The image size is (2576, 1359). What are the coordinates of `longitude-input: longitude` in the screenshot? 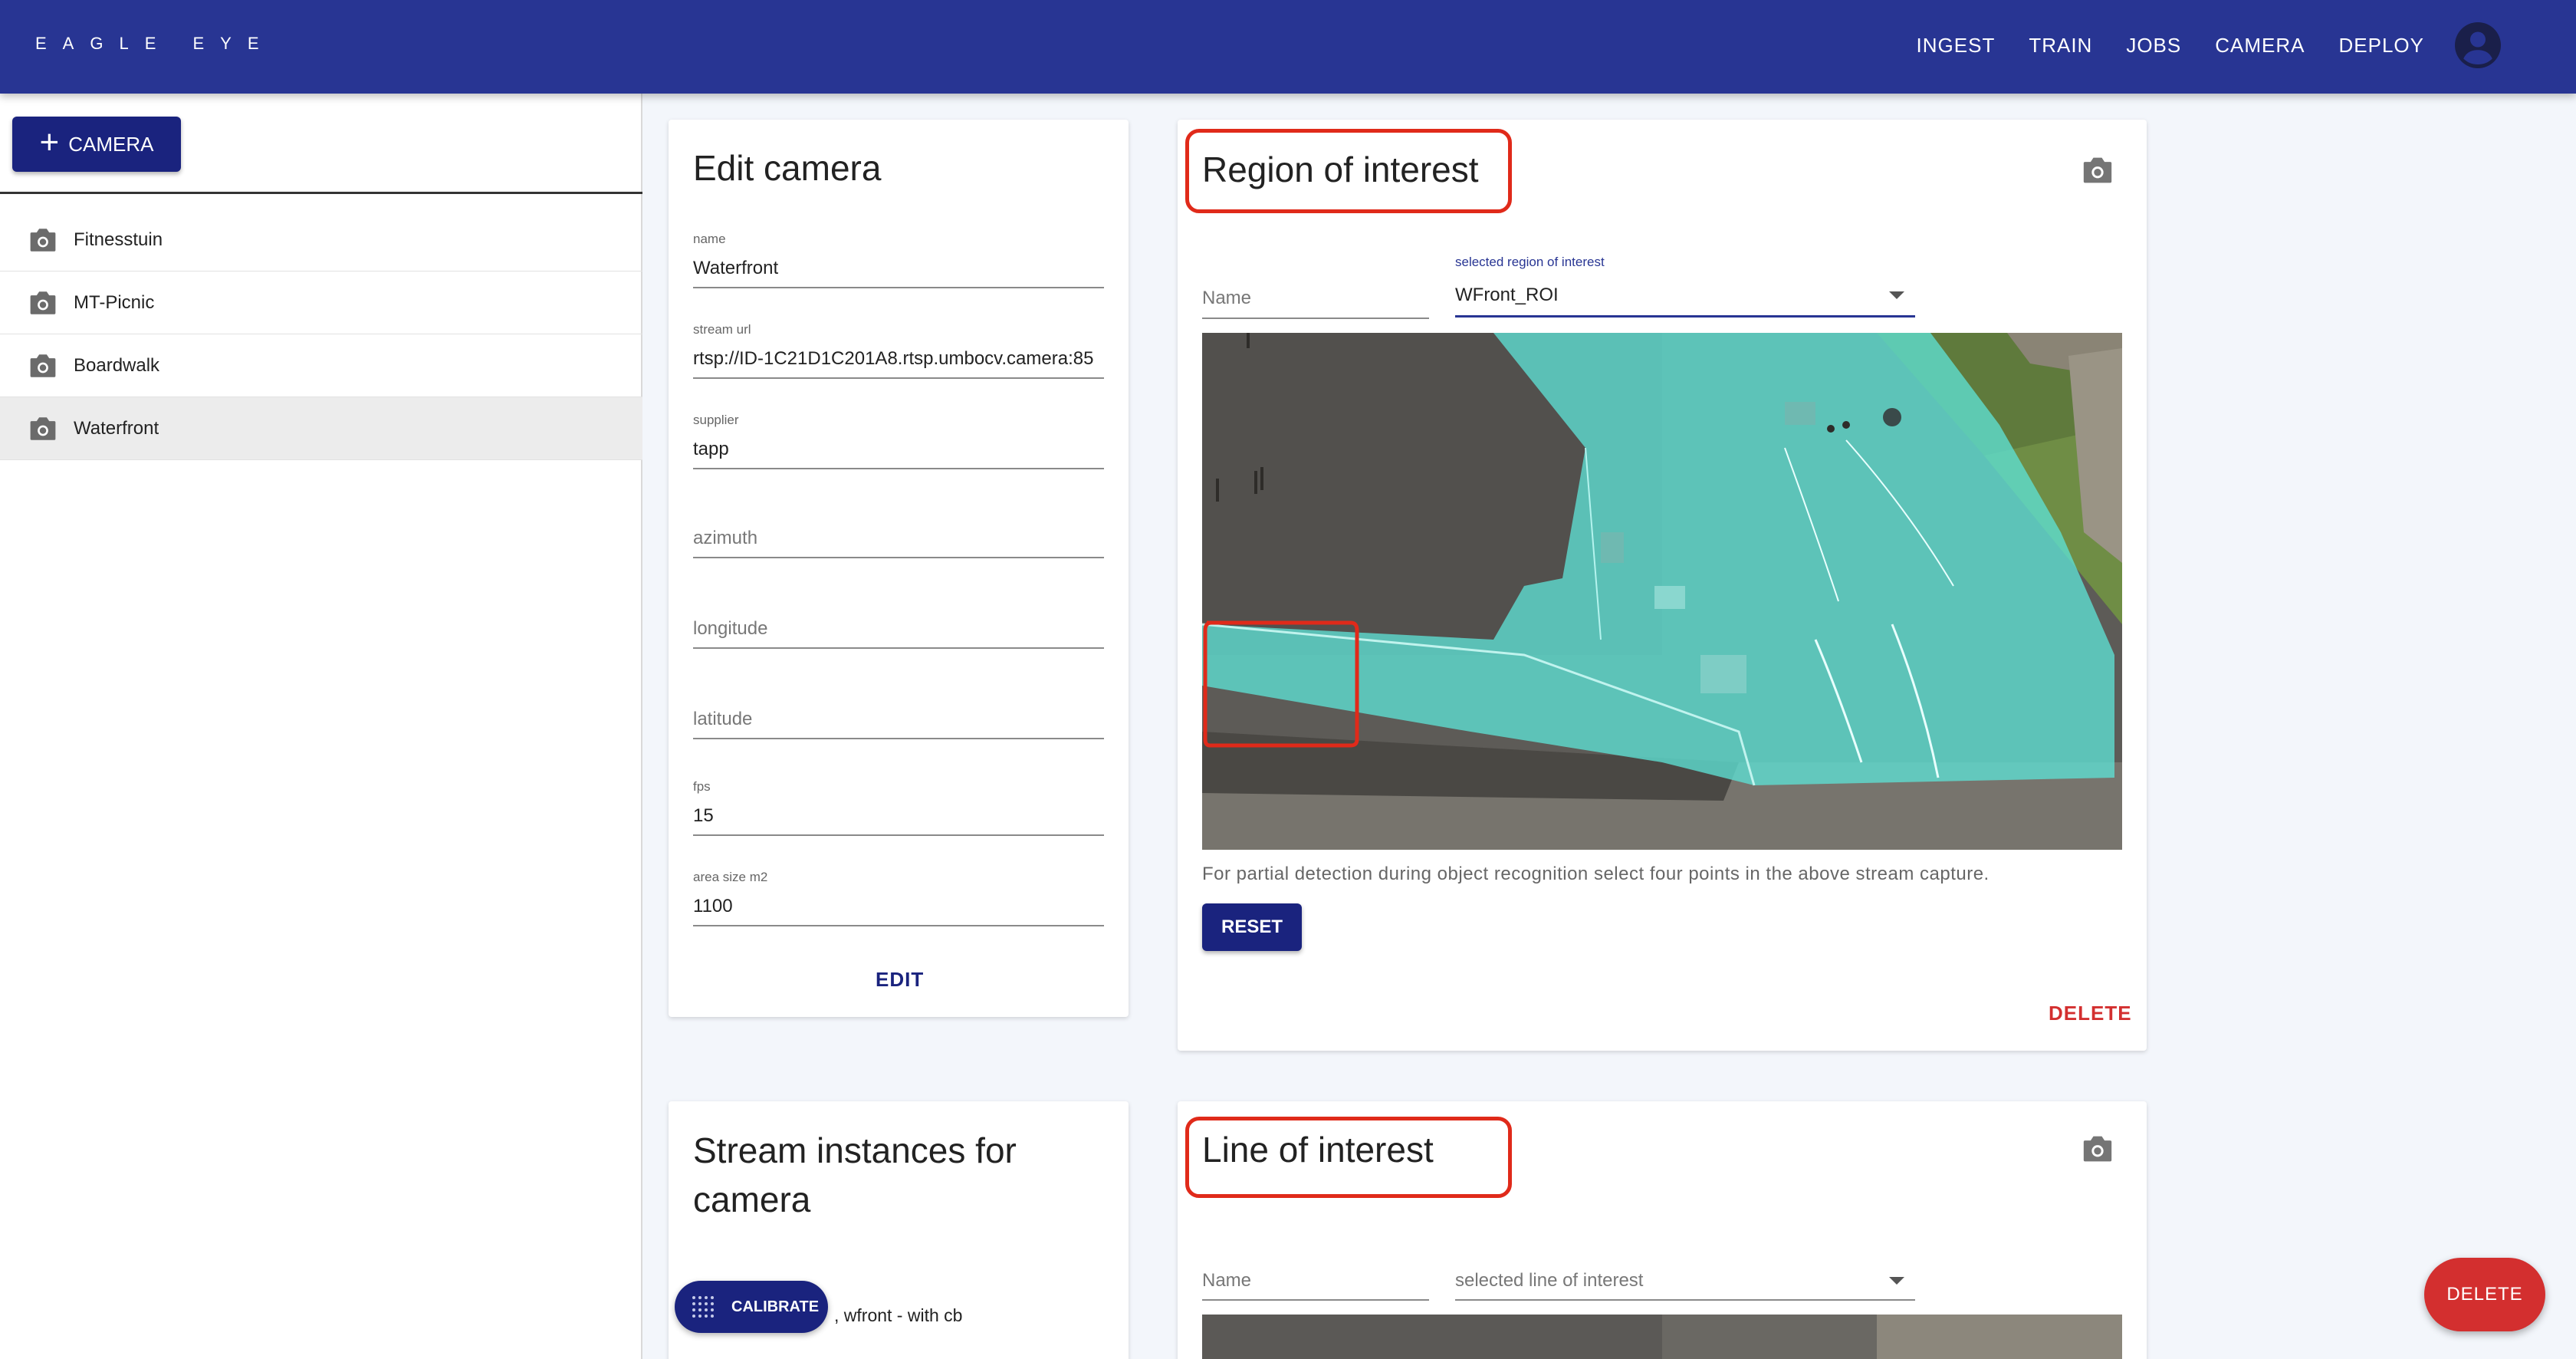 It's located at (899, 629).